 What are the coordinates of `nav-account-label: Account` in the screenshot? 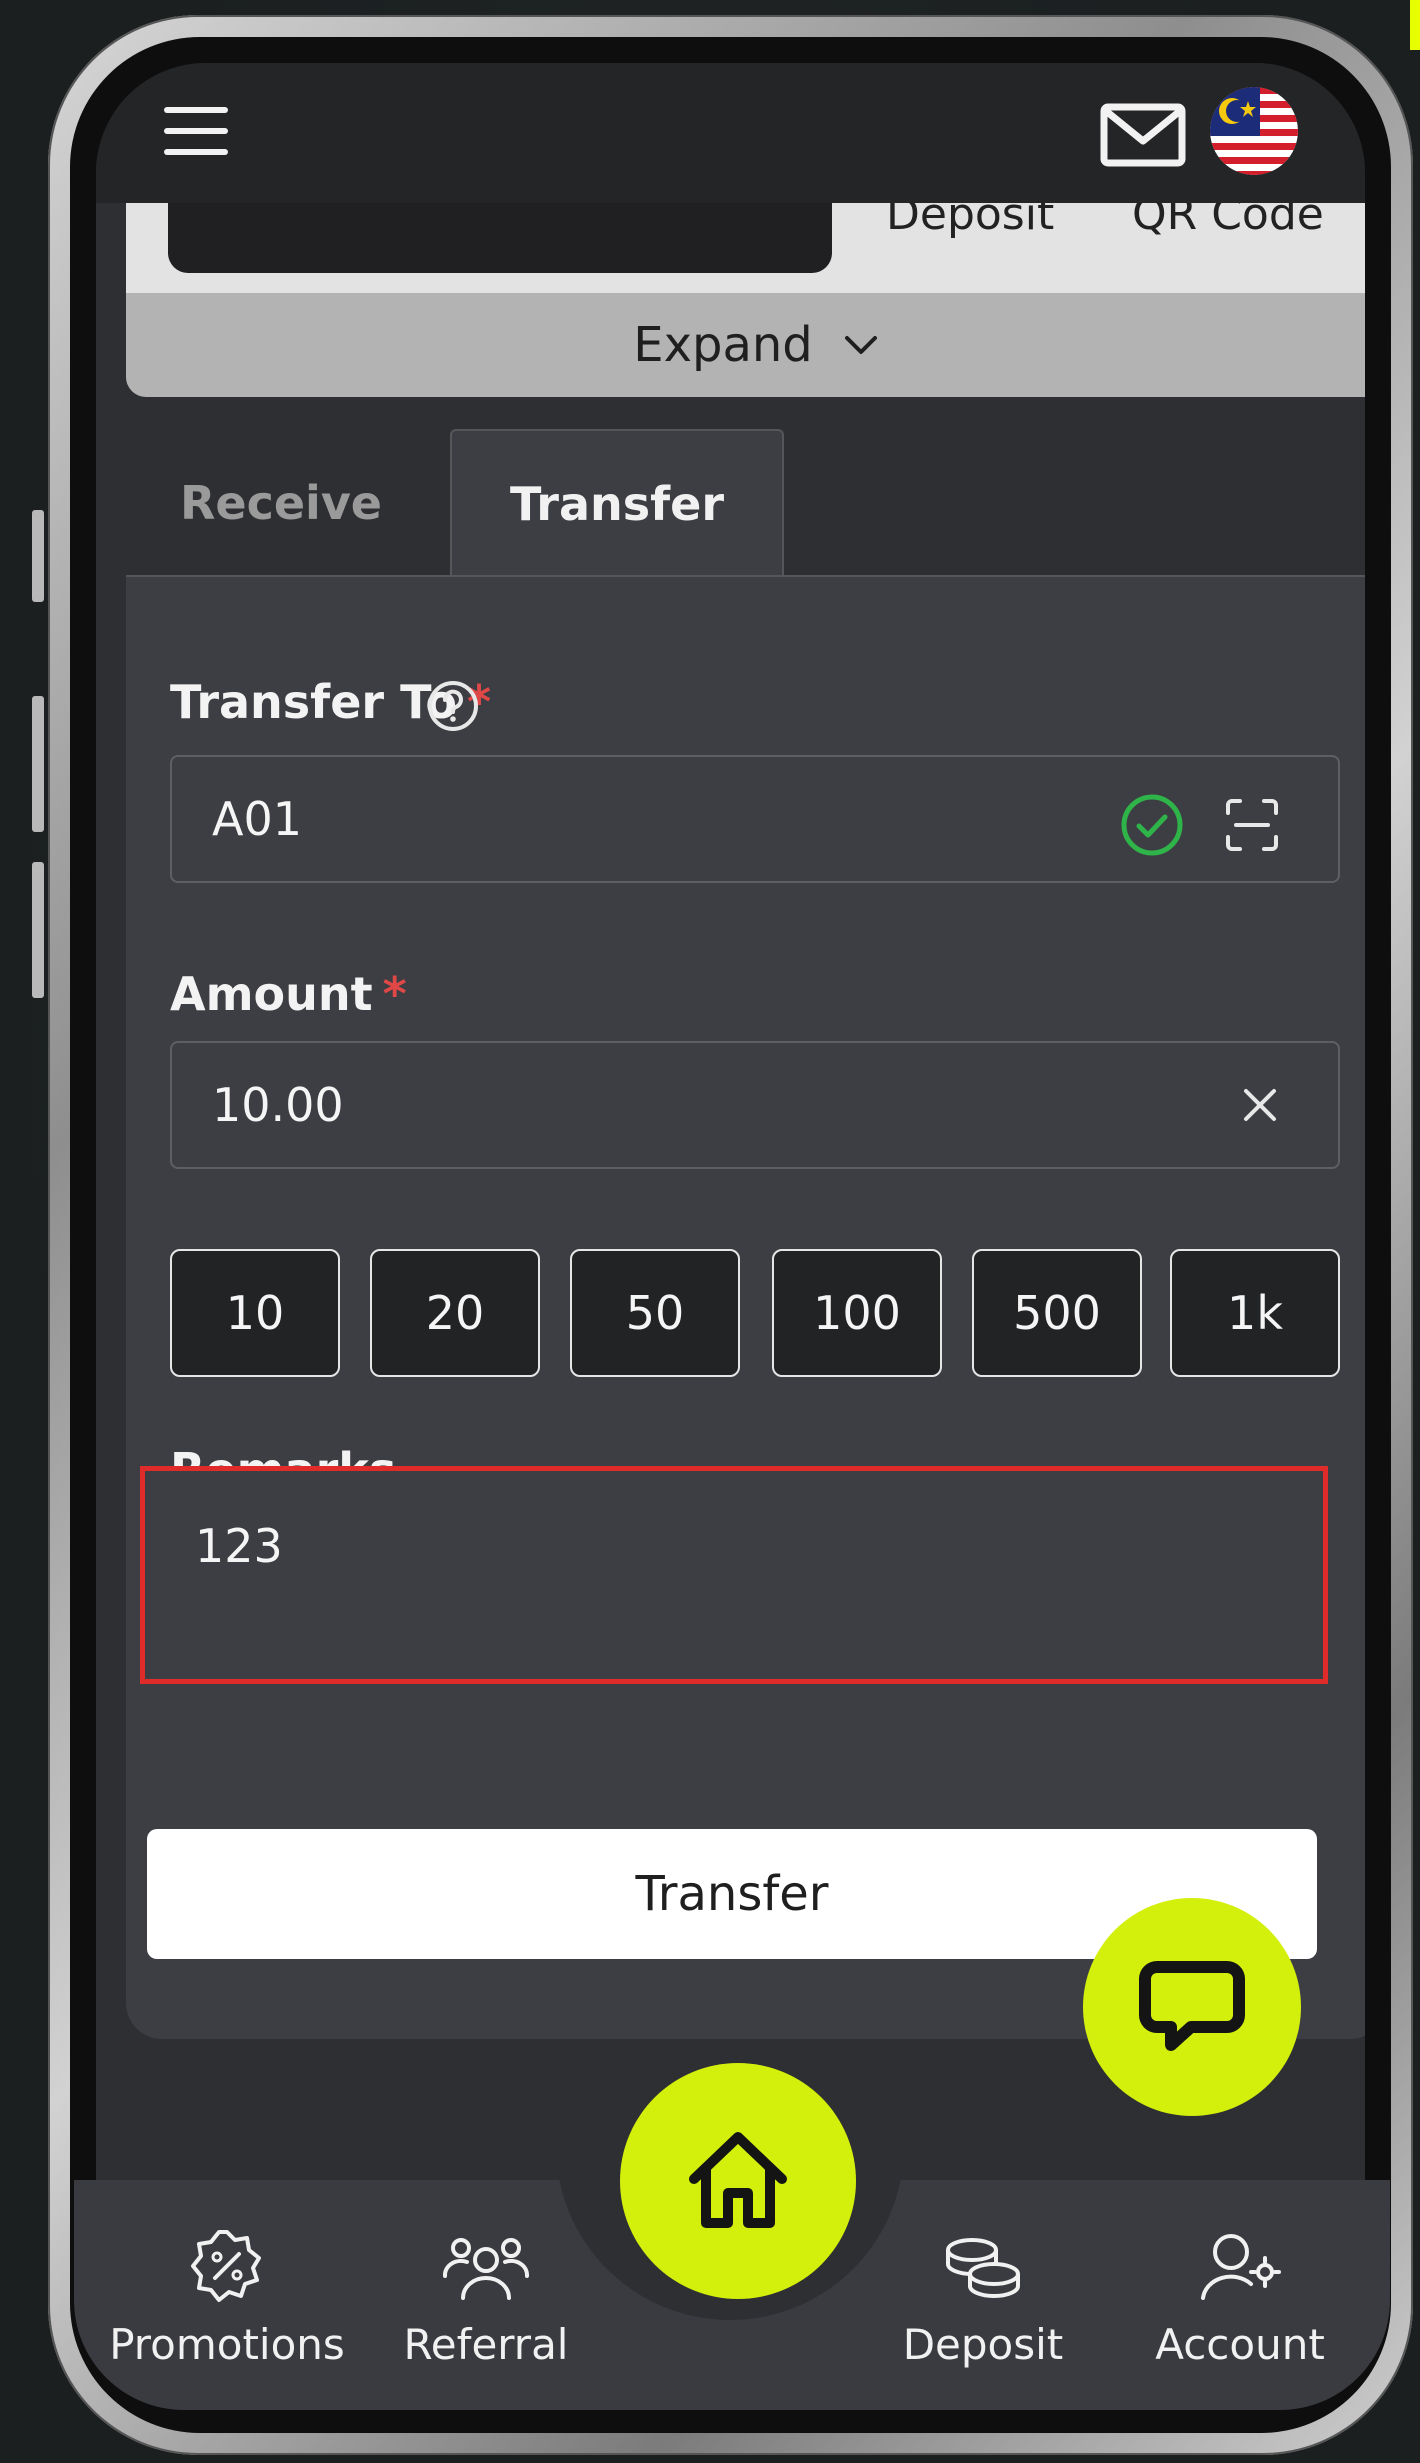 It's located at (1240, 2344).